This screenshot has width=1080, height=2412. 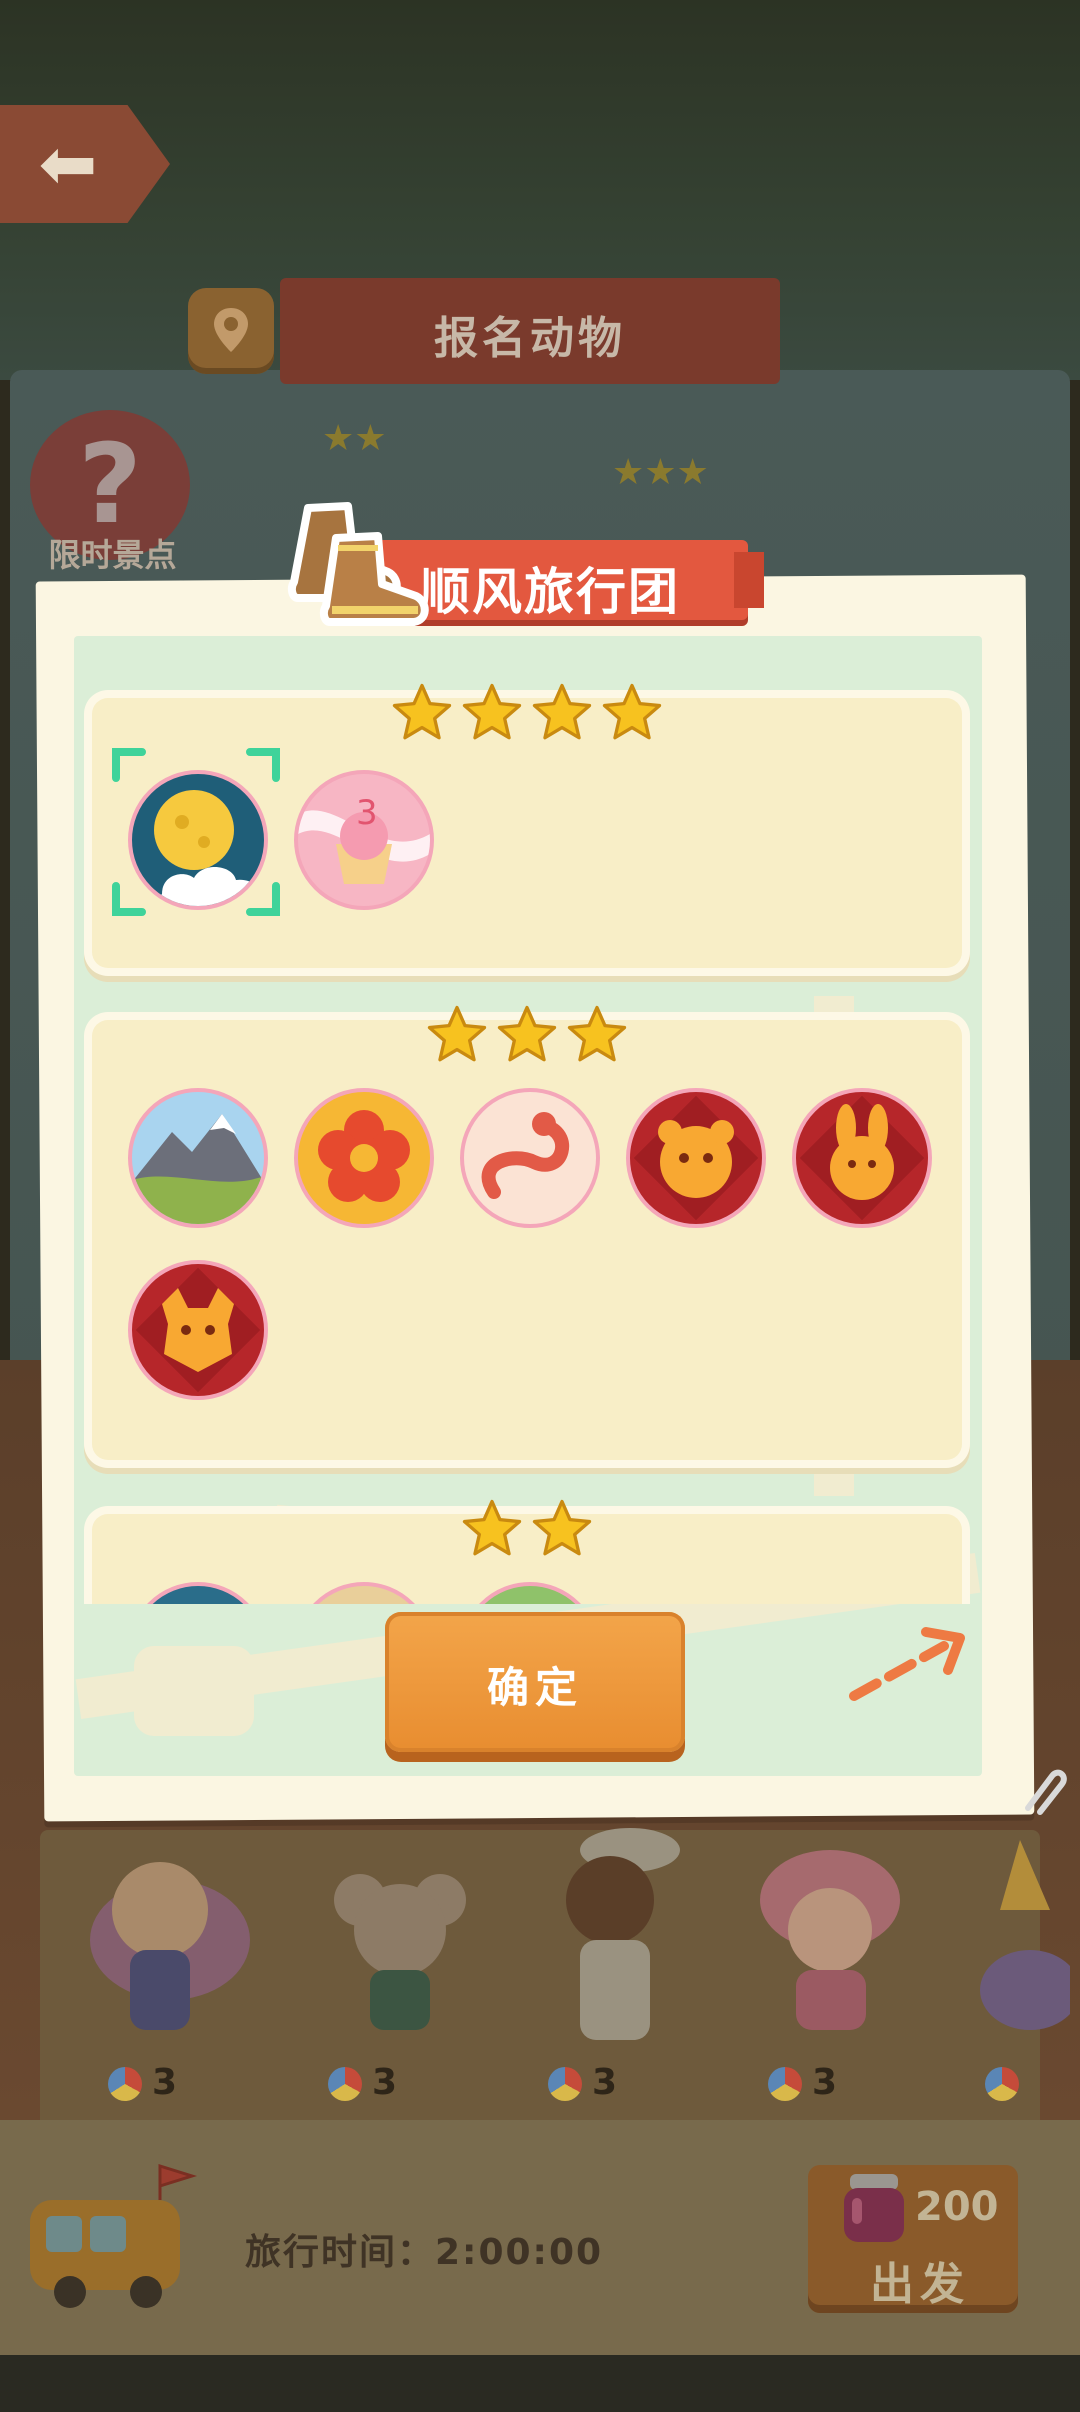 I want to click on spot-plum-blossom-icon, so click(x=364, y=1158).